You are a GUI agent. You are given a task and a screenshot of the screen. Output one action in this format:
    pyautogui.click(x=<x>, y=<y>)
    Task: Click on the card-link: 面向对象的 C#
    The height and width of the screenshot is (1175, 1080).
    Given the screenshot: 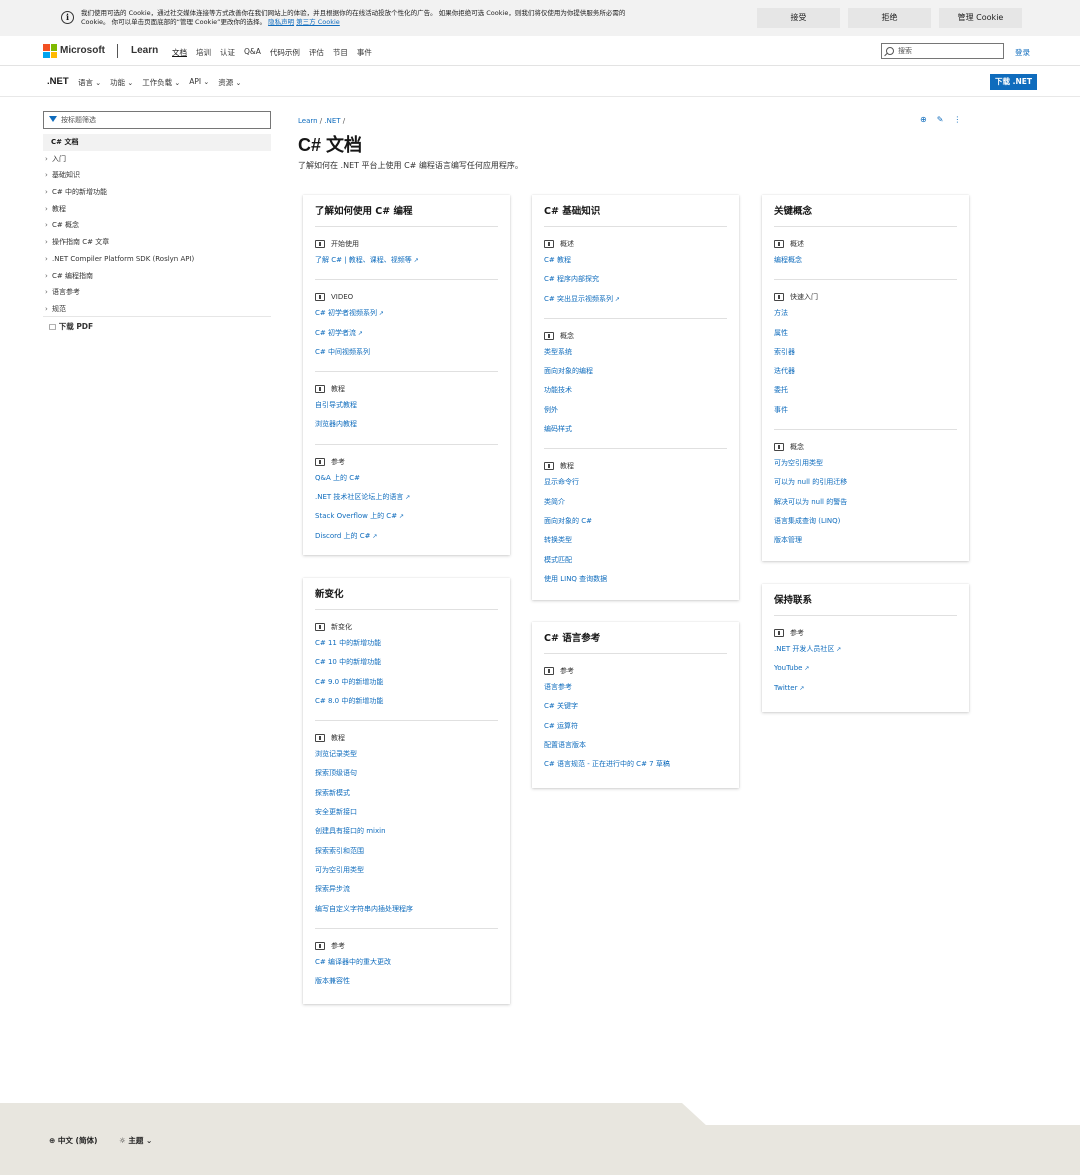 What is the action you would take?
    pyautogui.click(x=635, y=524)
    